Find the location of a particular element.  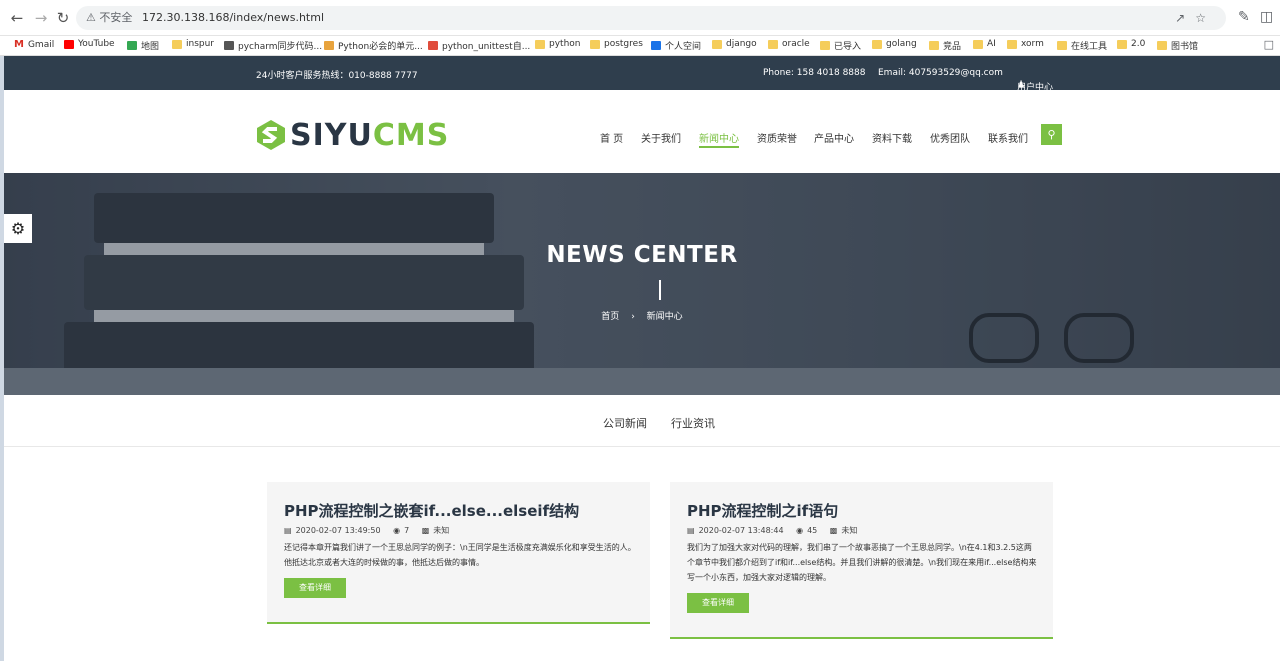

bookmark-label: Gmail is located at coordinates (41, 44).